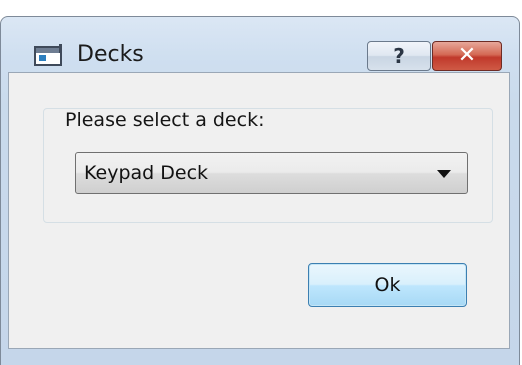 The image size is (522, 365). Describe the element at coordinates (48, 56) in the screenshot. I see `application-window-icon` at that location.